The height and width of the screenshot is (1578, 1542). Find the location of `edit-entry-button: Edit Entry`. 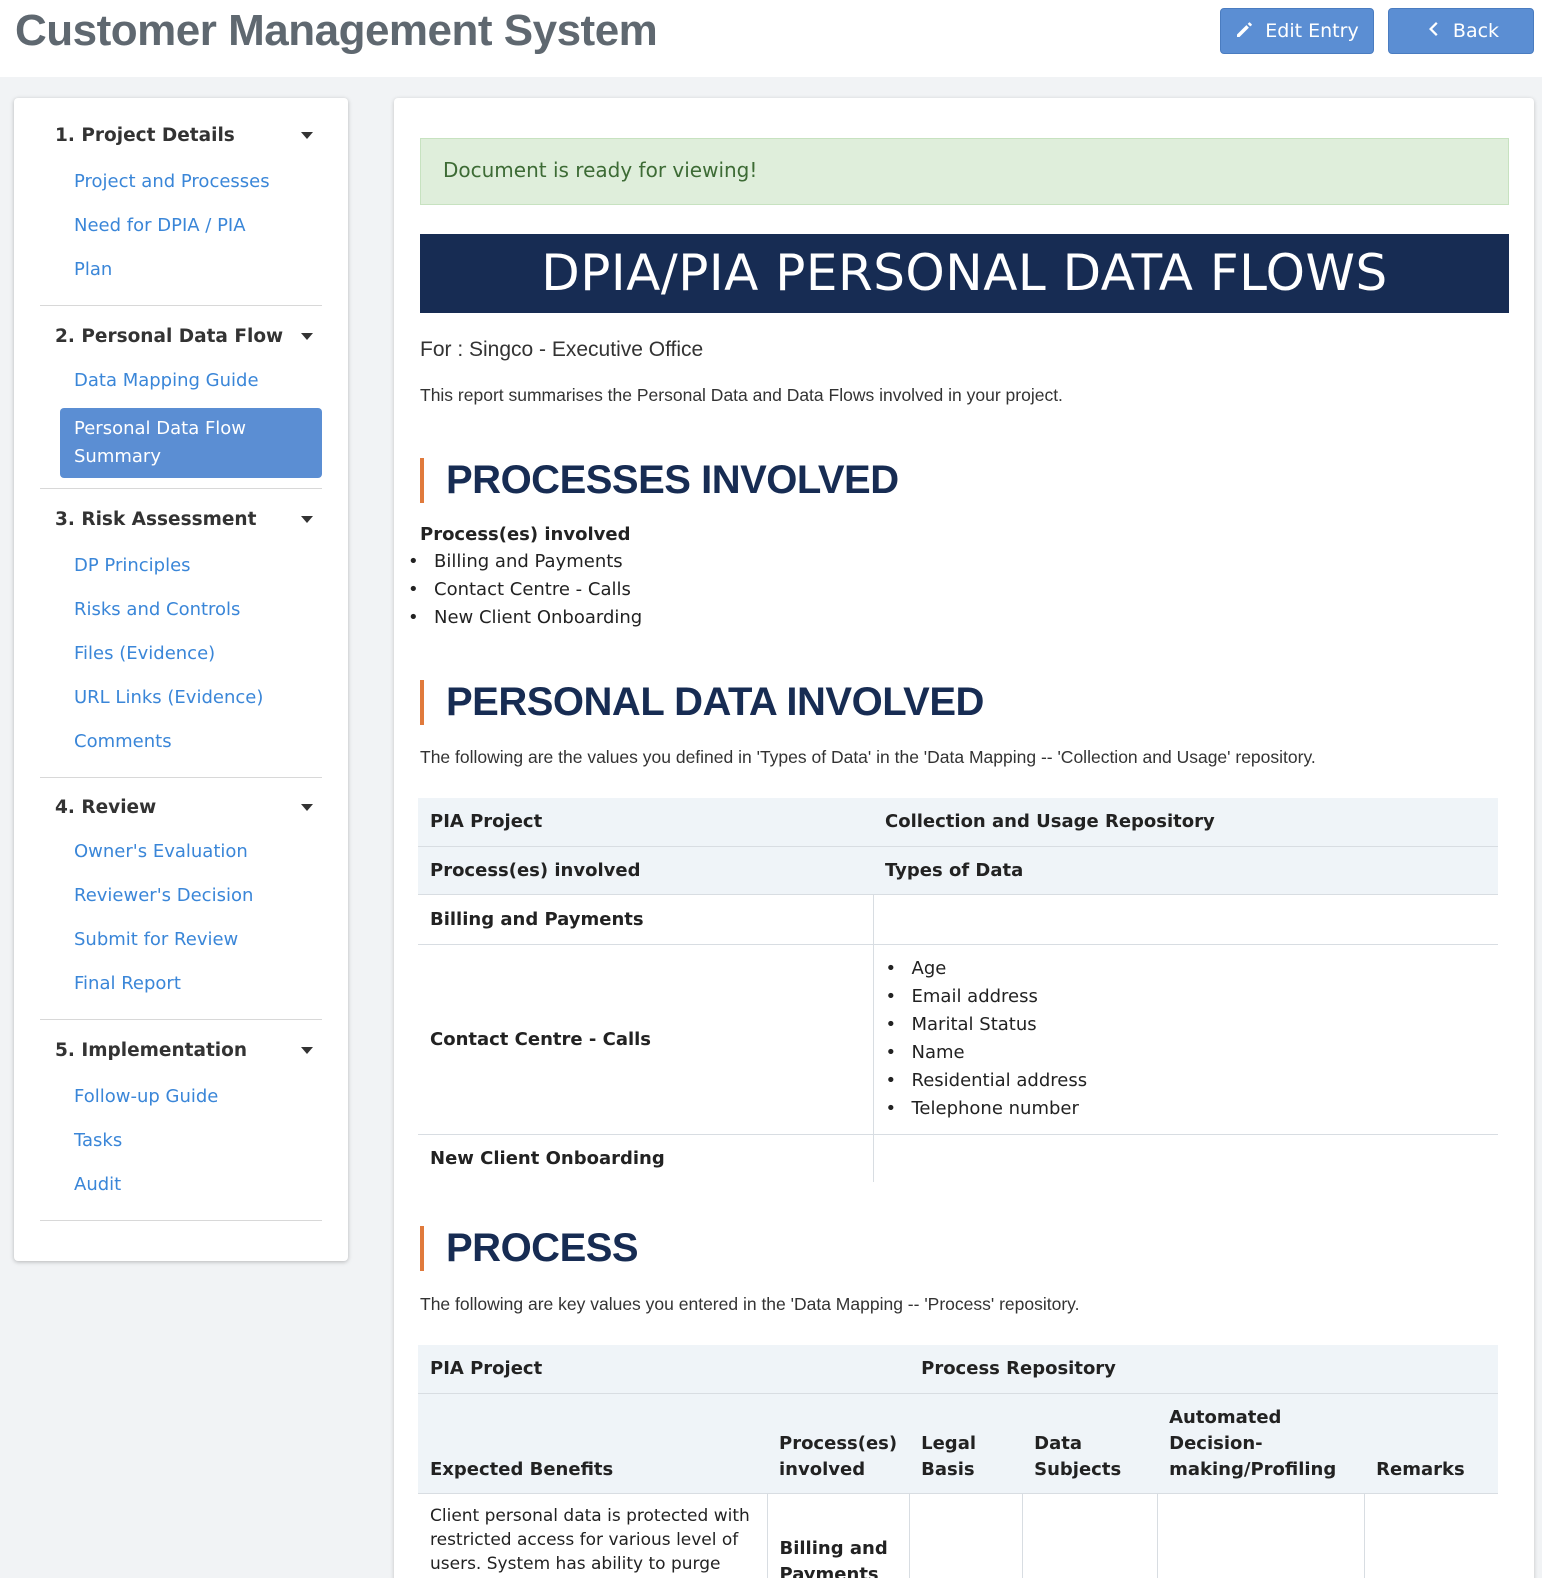

edit-entry-button: Edit Entry is located at coordinates (1297, 31).